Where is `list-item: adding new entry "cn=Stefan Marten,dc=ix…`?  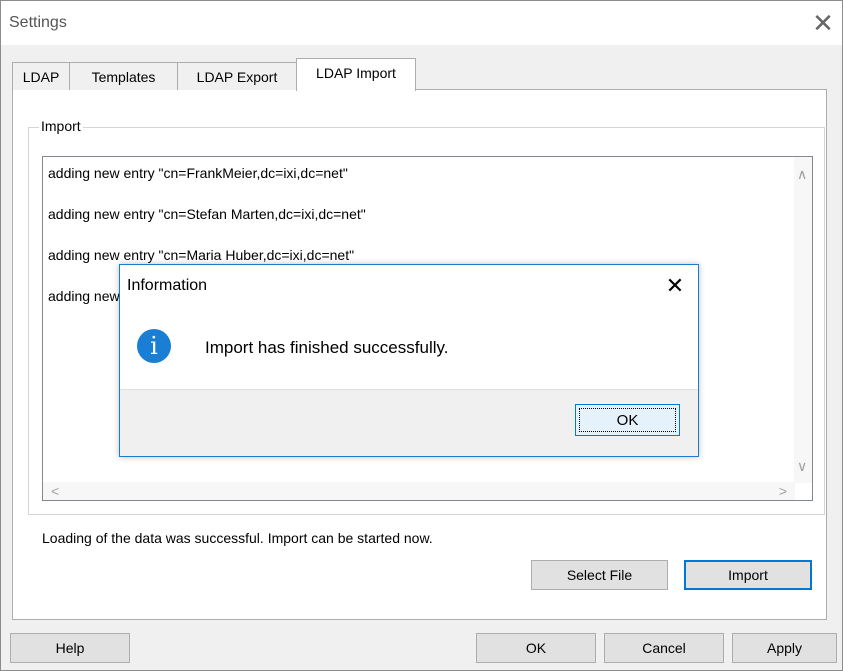
list-item: adding new entry "cn=Stefan Marten,dc=ix… is located at coordinates (207, 214).